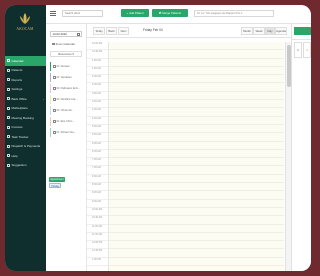 The height and width of the screenshot is (276, 320). I want to click on back-button: Back, so click(111, 31).